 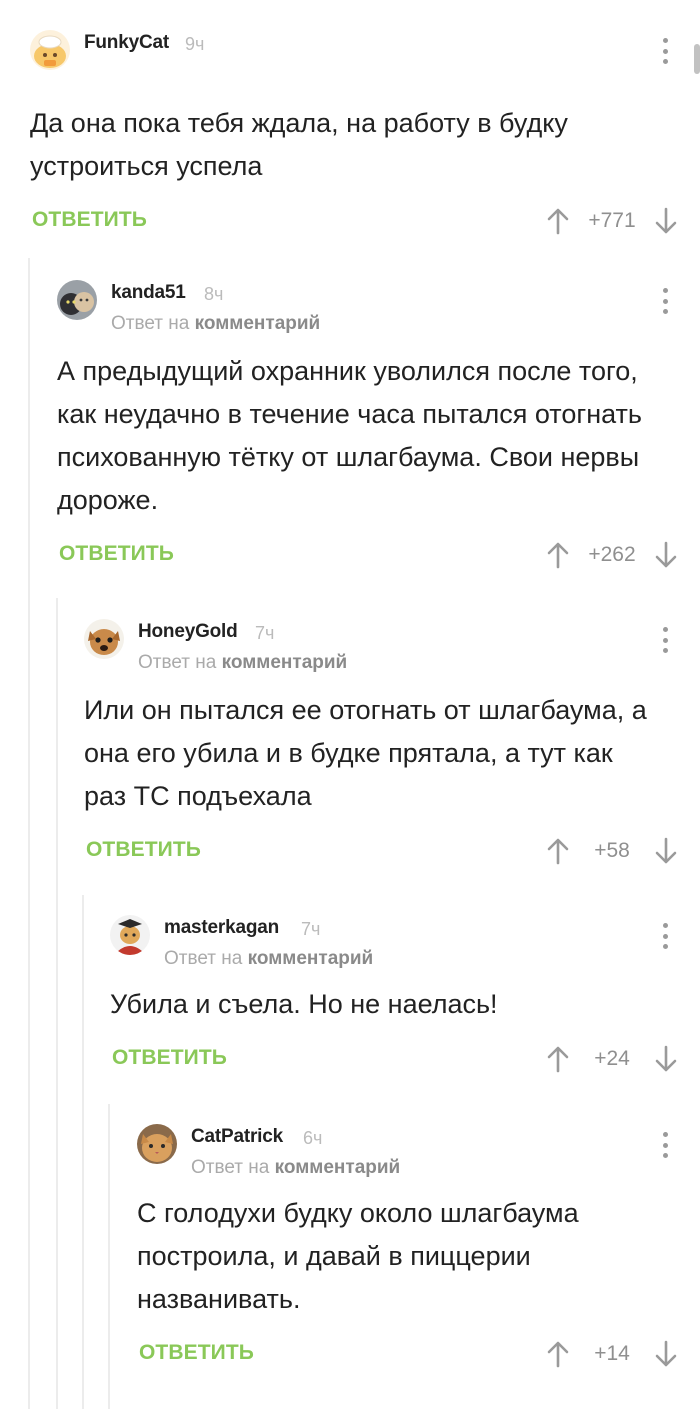 I want to click on vote-controls: +24, so click(x=612, y=1059).